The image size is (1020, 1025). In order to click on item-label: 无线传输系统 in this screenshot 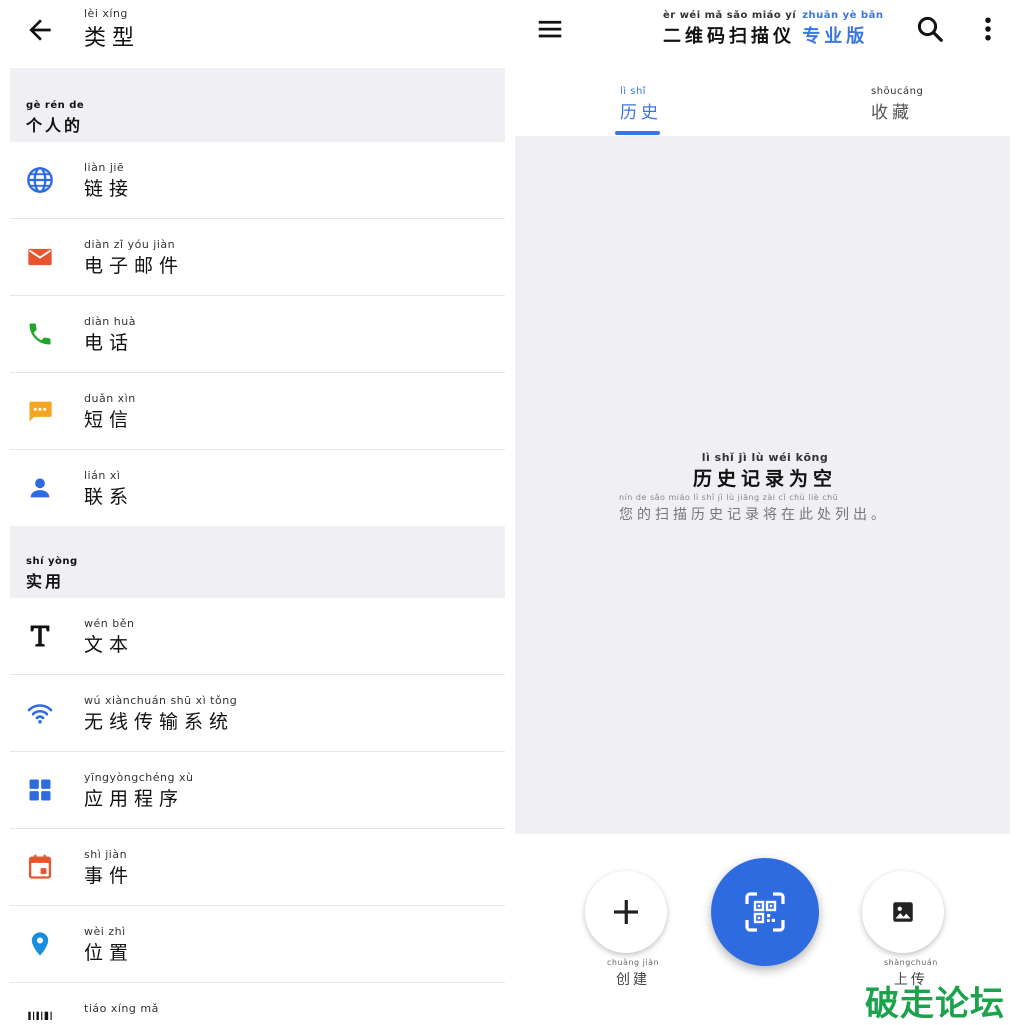, I will do `click(159, 722)`.